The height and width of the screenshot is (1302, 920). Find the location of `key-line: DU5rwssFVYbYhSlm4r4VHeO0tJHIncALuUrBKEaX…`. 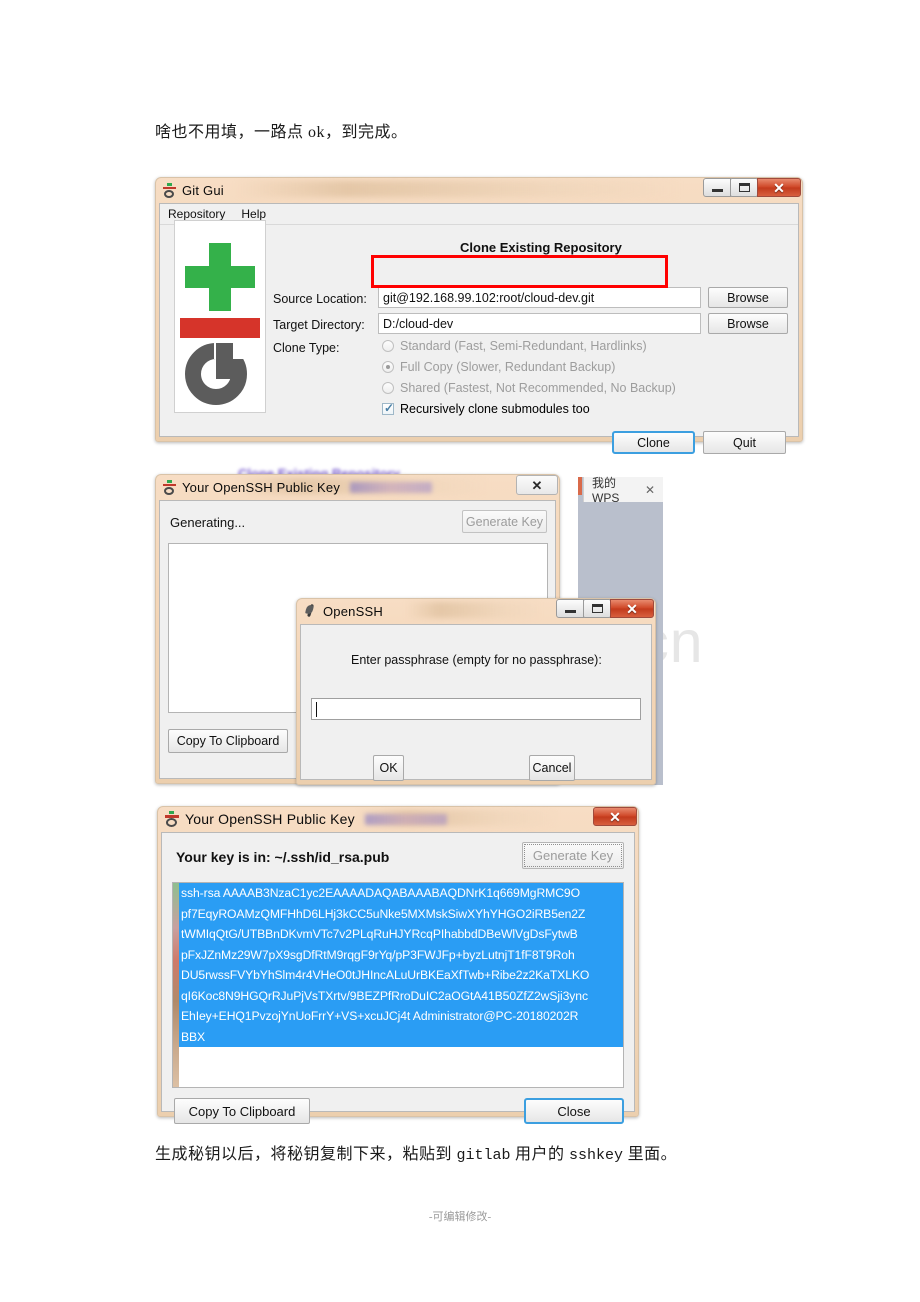

key-line: DU5rwssFVYbYhSlm4r4VHeO0tJHIncALuUrBKEaX… is located at coordinates (401, 975).